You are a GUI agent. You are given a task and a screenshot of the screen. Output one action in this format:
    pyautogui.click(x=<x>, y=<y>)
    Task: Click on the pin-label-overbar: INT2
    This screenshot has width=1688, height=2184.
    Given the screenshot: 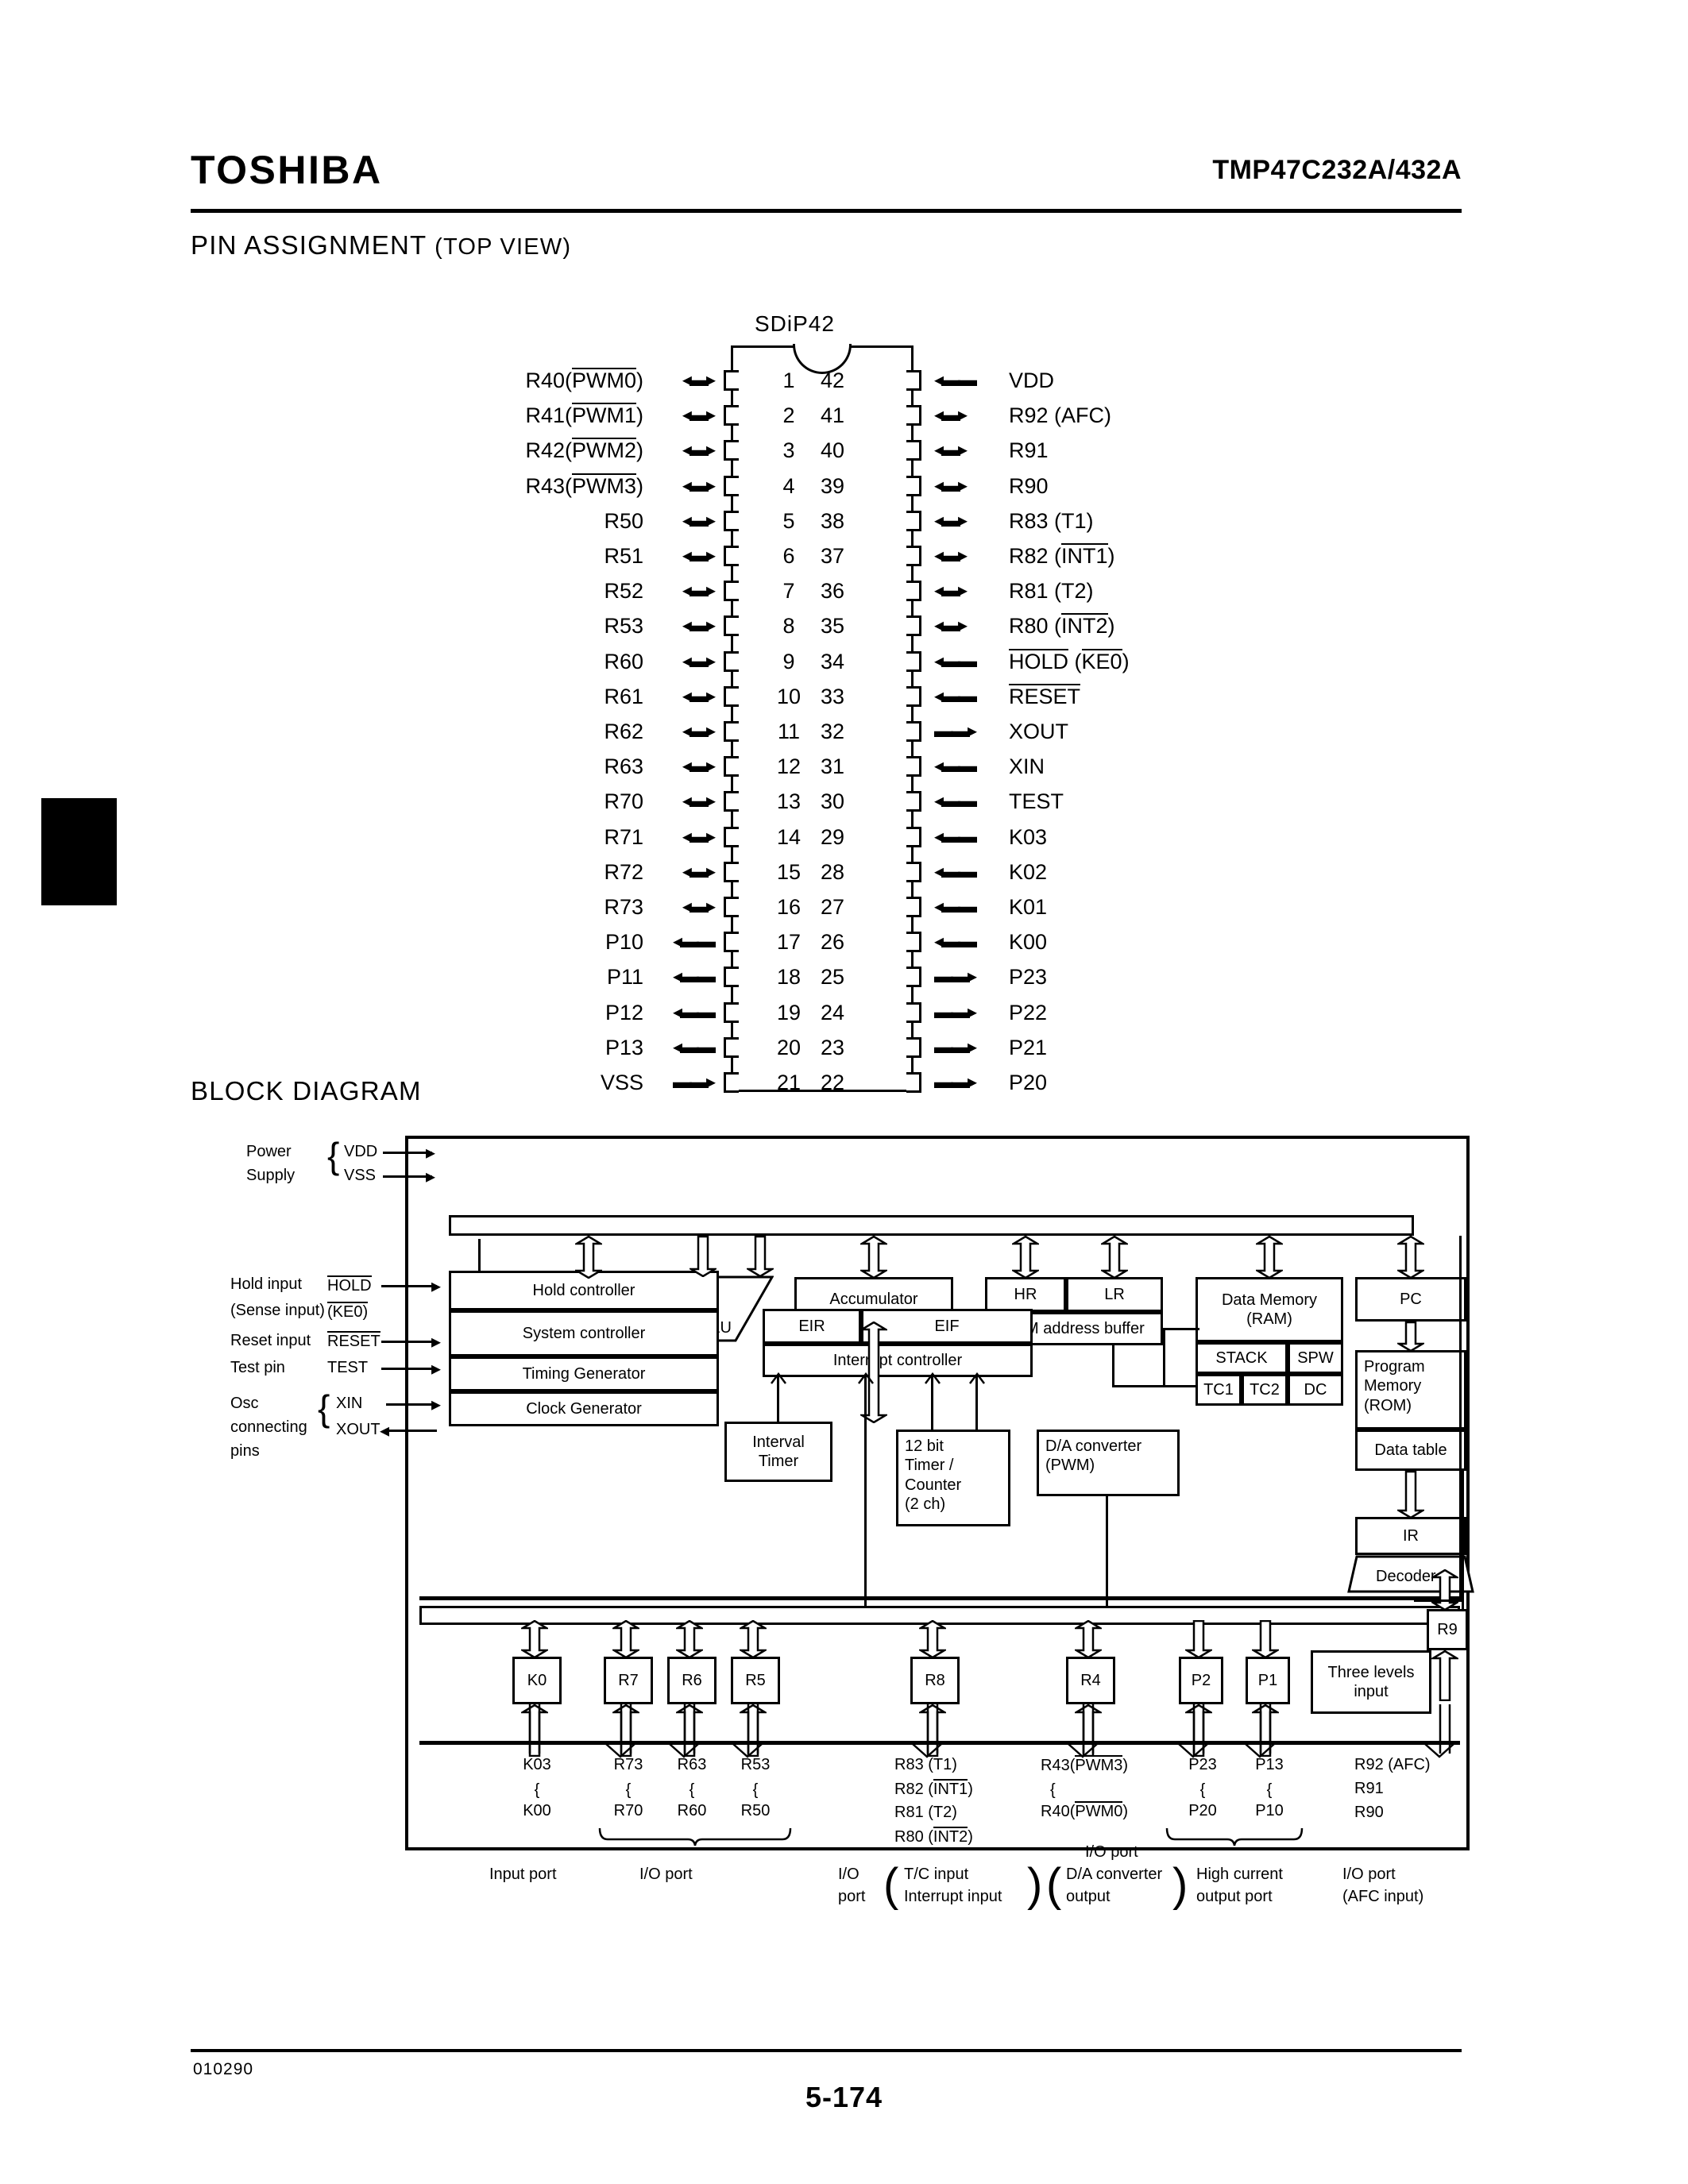 What is the action you would take?
    pyautogui.click(x=1085, y=626)
    